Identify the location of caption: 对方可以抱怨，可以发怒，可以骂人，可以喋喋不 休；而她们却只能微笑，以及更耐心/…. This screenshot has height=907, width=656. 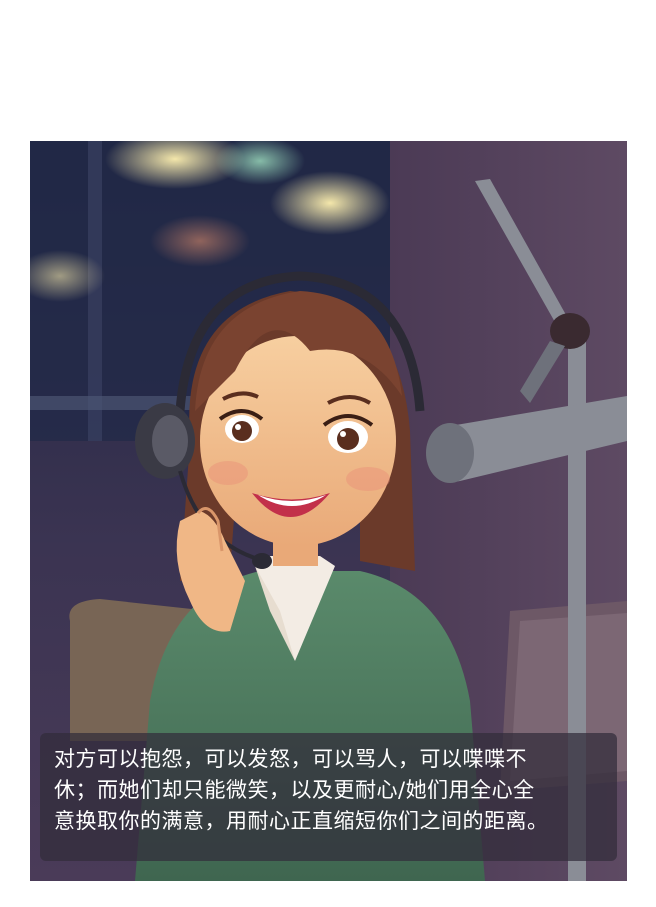
(334, 790).